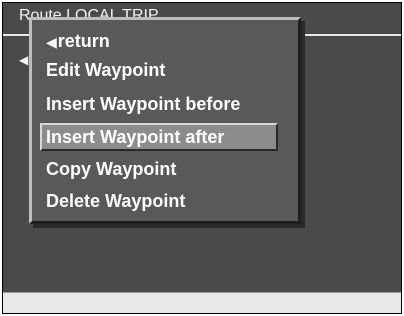 This screenshot has width=404, height=316. What do you see at coordinates (160, 41) in the screenshot?
I see `menu-item-return: ◀return` at bounding box center [160, 41].